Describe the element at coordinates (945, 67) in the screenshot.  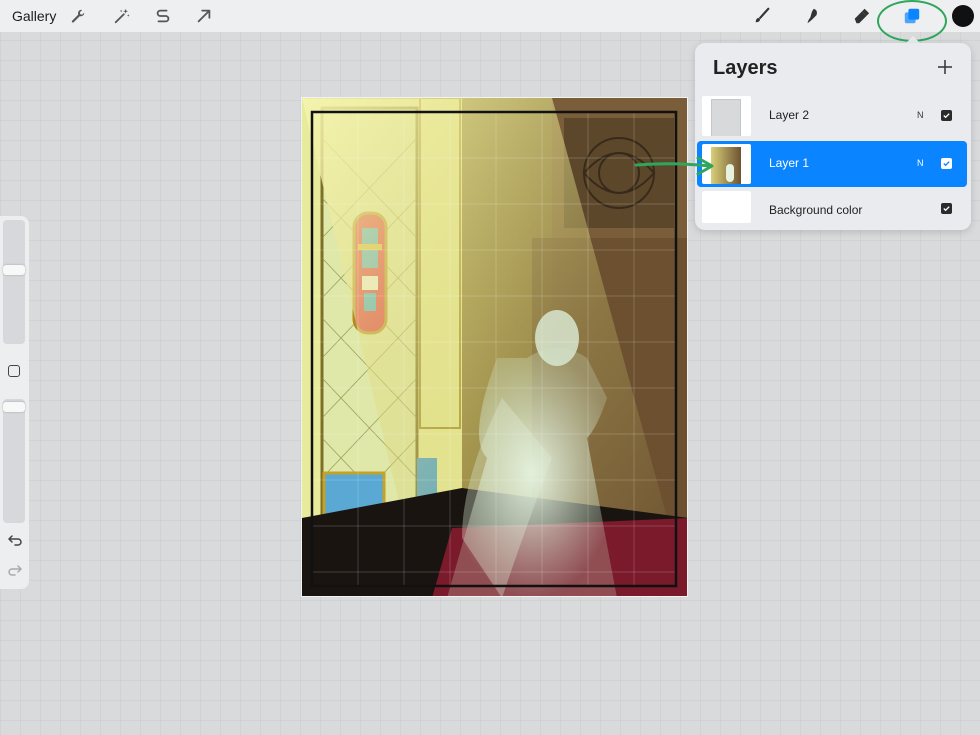
I see `plus-icon` at that location.